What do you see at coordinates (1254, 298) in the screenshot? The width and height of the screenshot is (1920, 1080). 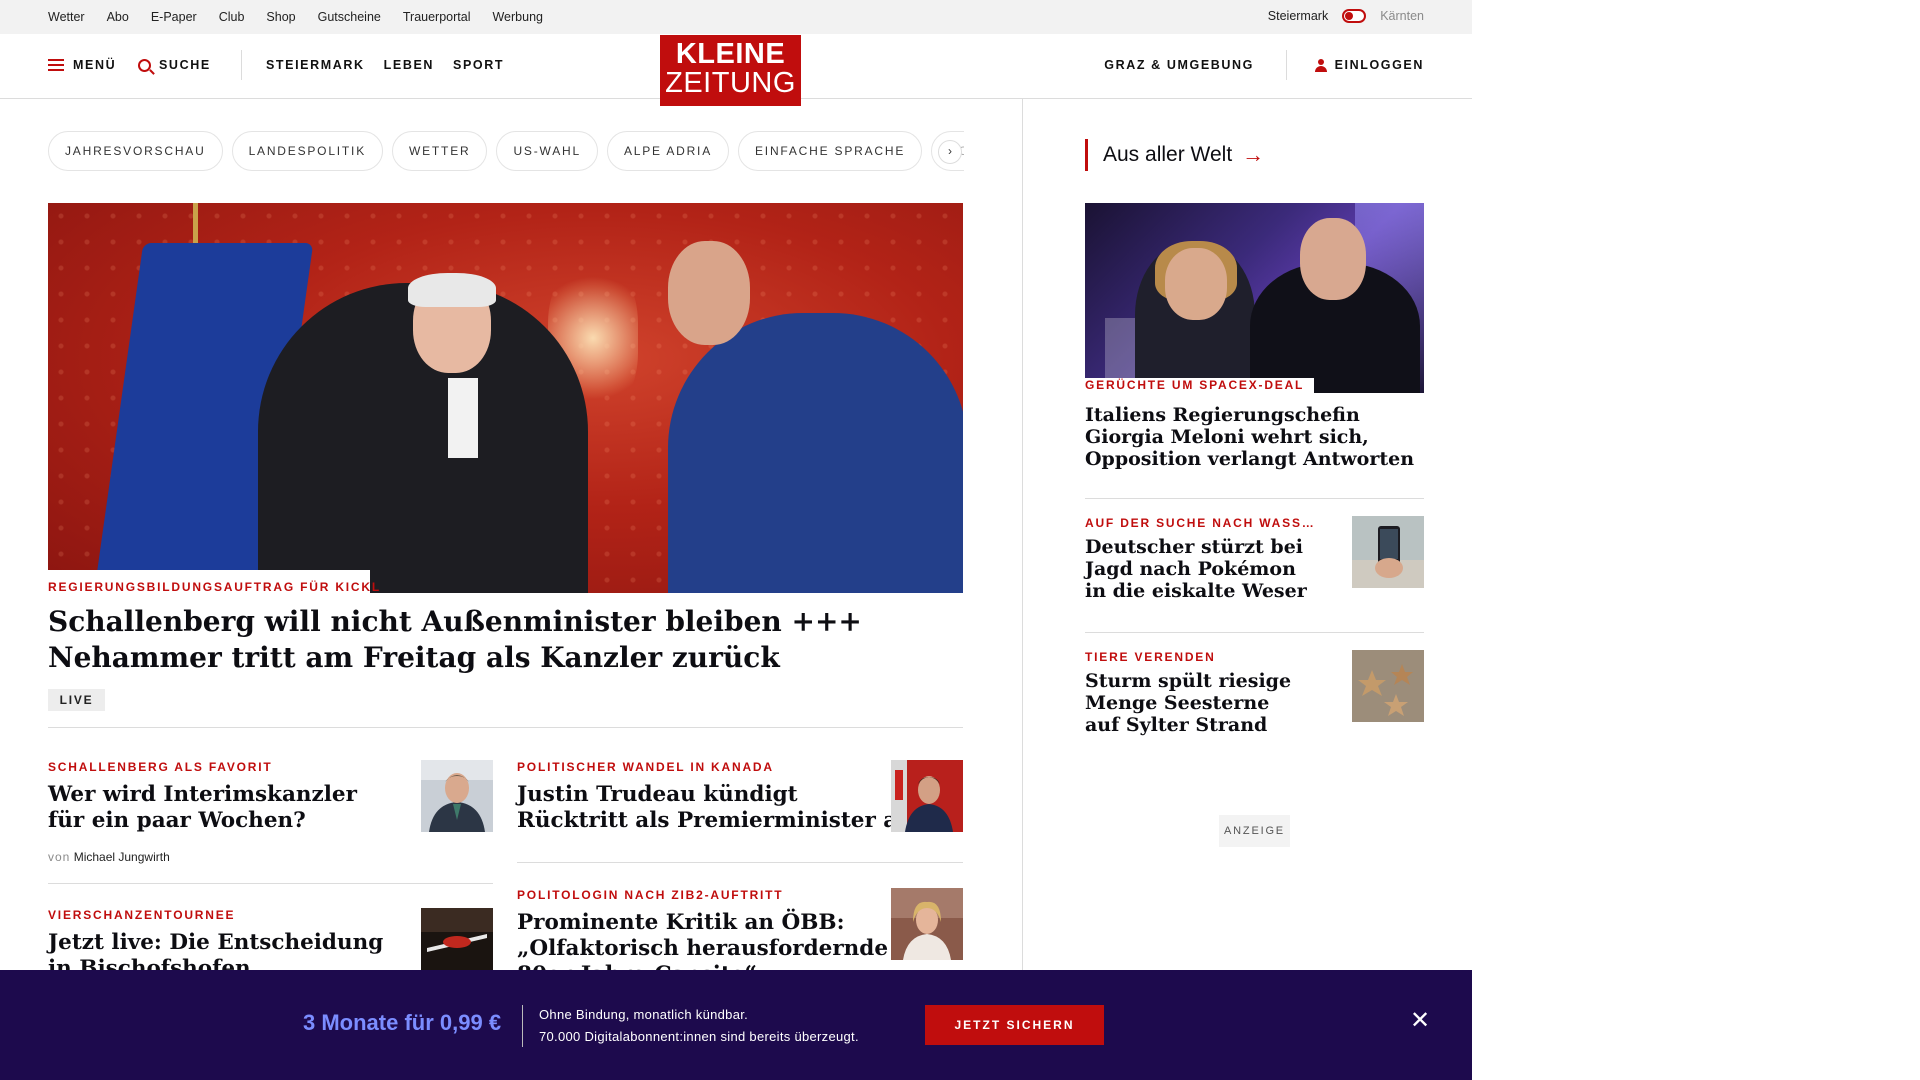 I see `sidebar-lead-image` at bounding box center [1254, 298].